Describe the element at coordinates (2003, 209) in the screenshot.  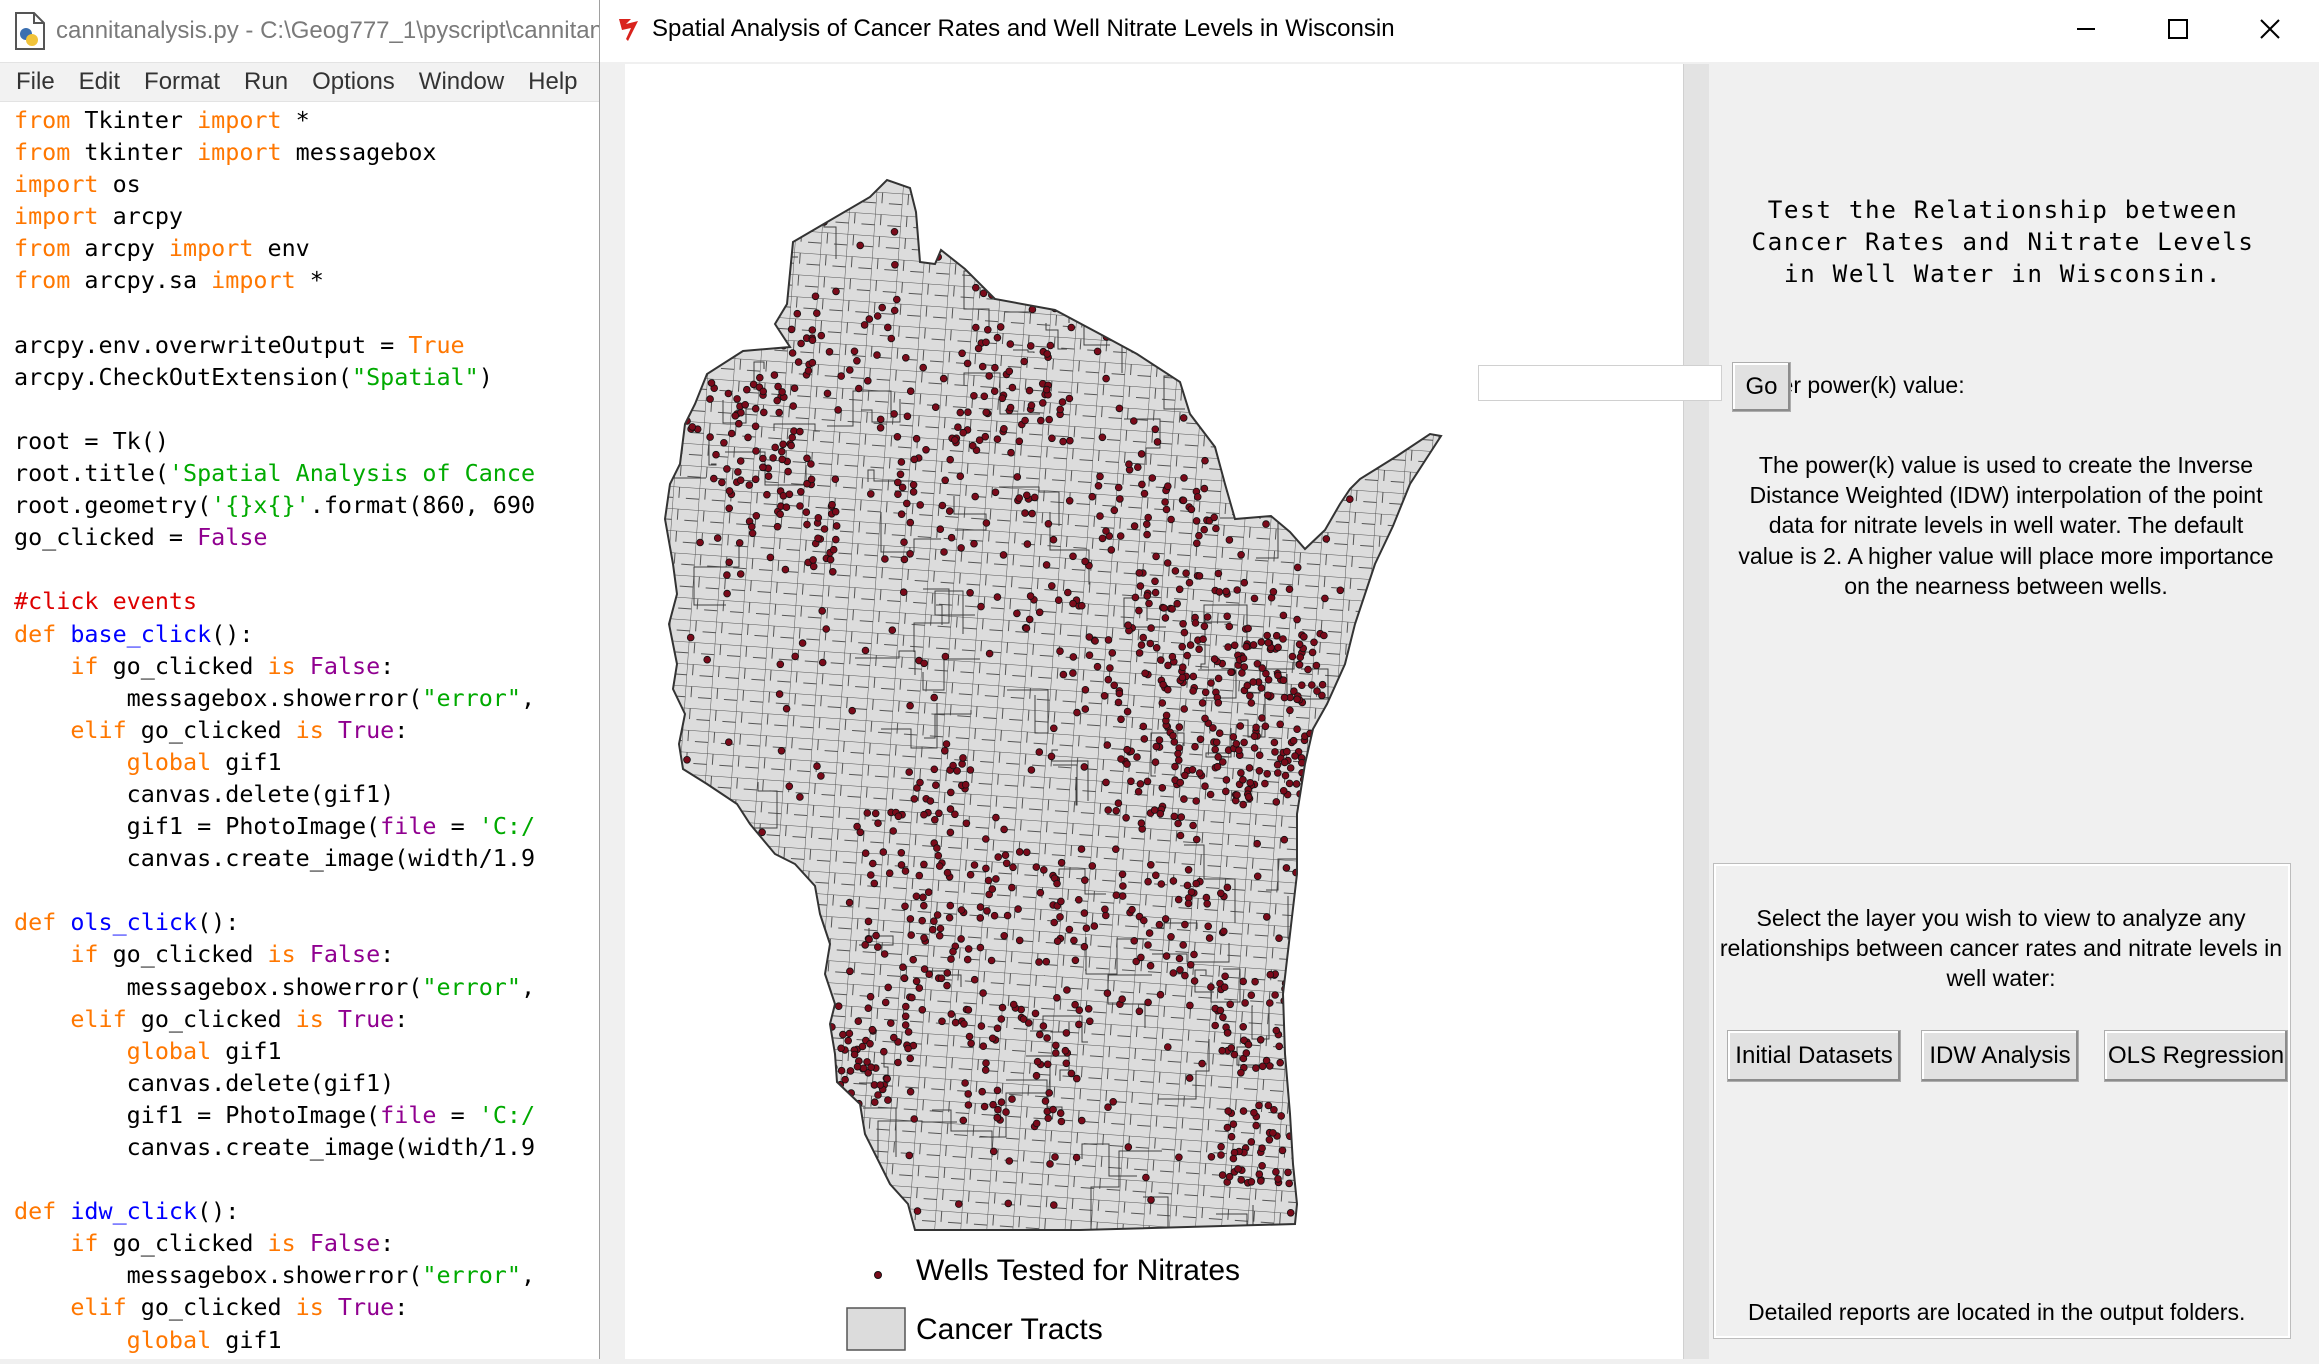
I see `heading-line: Test the Relationship between` at that location.